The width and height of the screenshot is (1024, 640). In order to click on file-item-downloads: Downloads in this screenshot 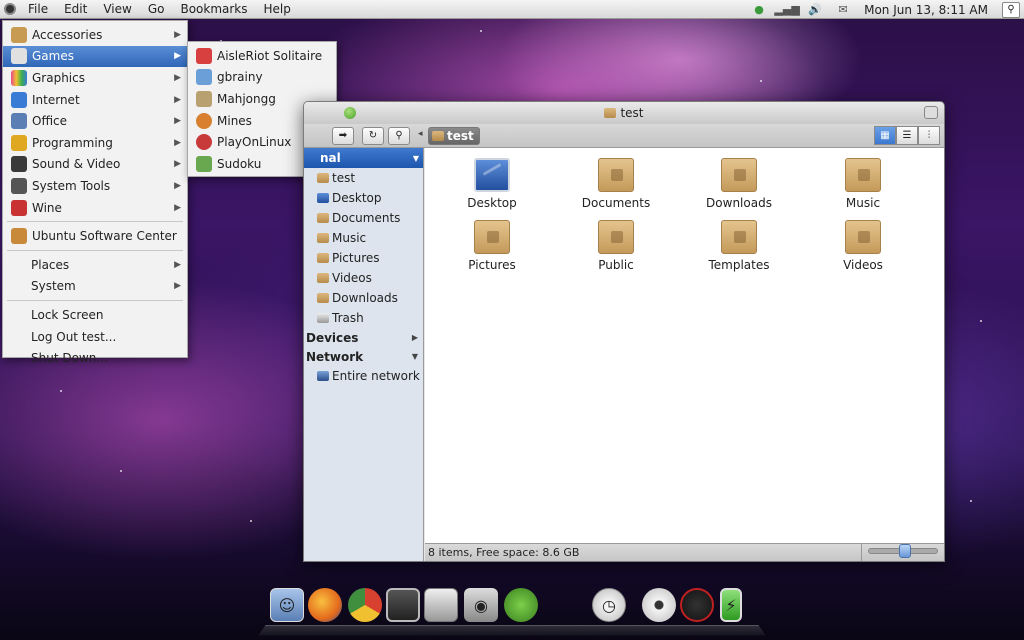, I will do `click(739, 184)`.